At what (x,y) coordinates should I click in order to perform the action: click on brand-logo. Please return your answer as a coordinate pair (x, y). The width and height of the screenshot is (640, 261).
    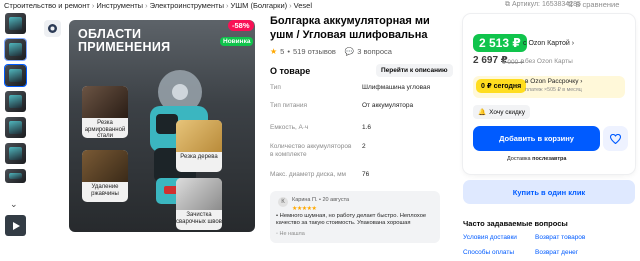
    Looking at the image, I should click on (52, 28).